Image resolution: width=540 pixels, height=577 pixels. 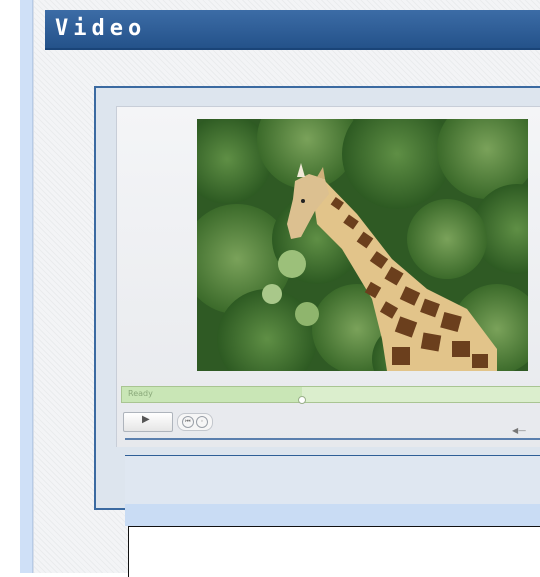 I want to click on pause-icon: ◦, so click(x=202, y=422).